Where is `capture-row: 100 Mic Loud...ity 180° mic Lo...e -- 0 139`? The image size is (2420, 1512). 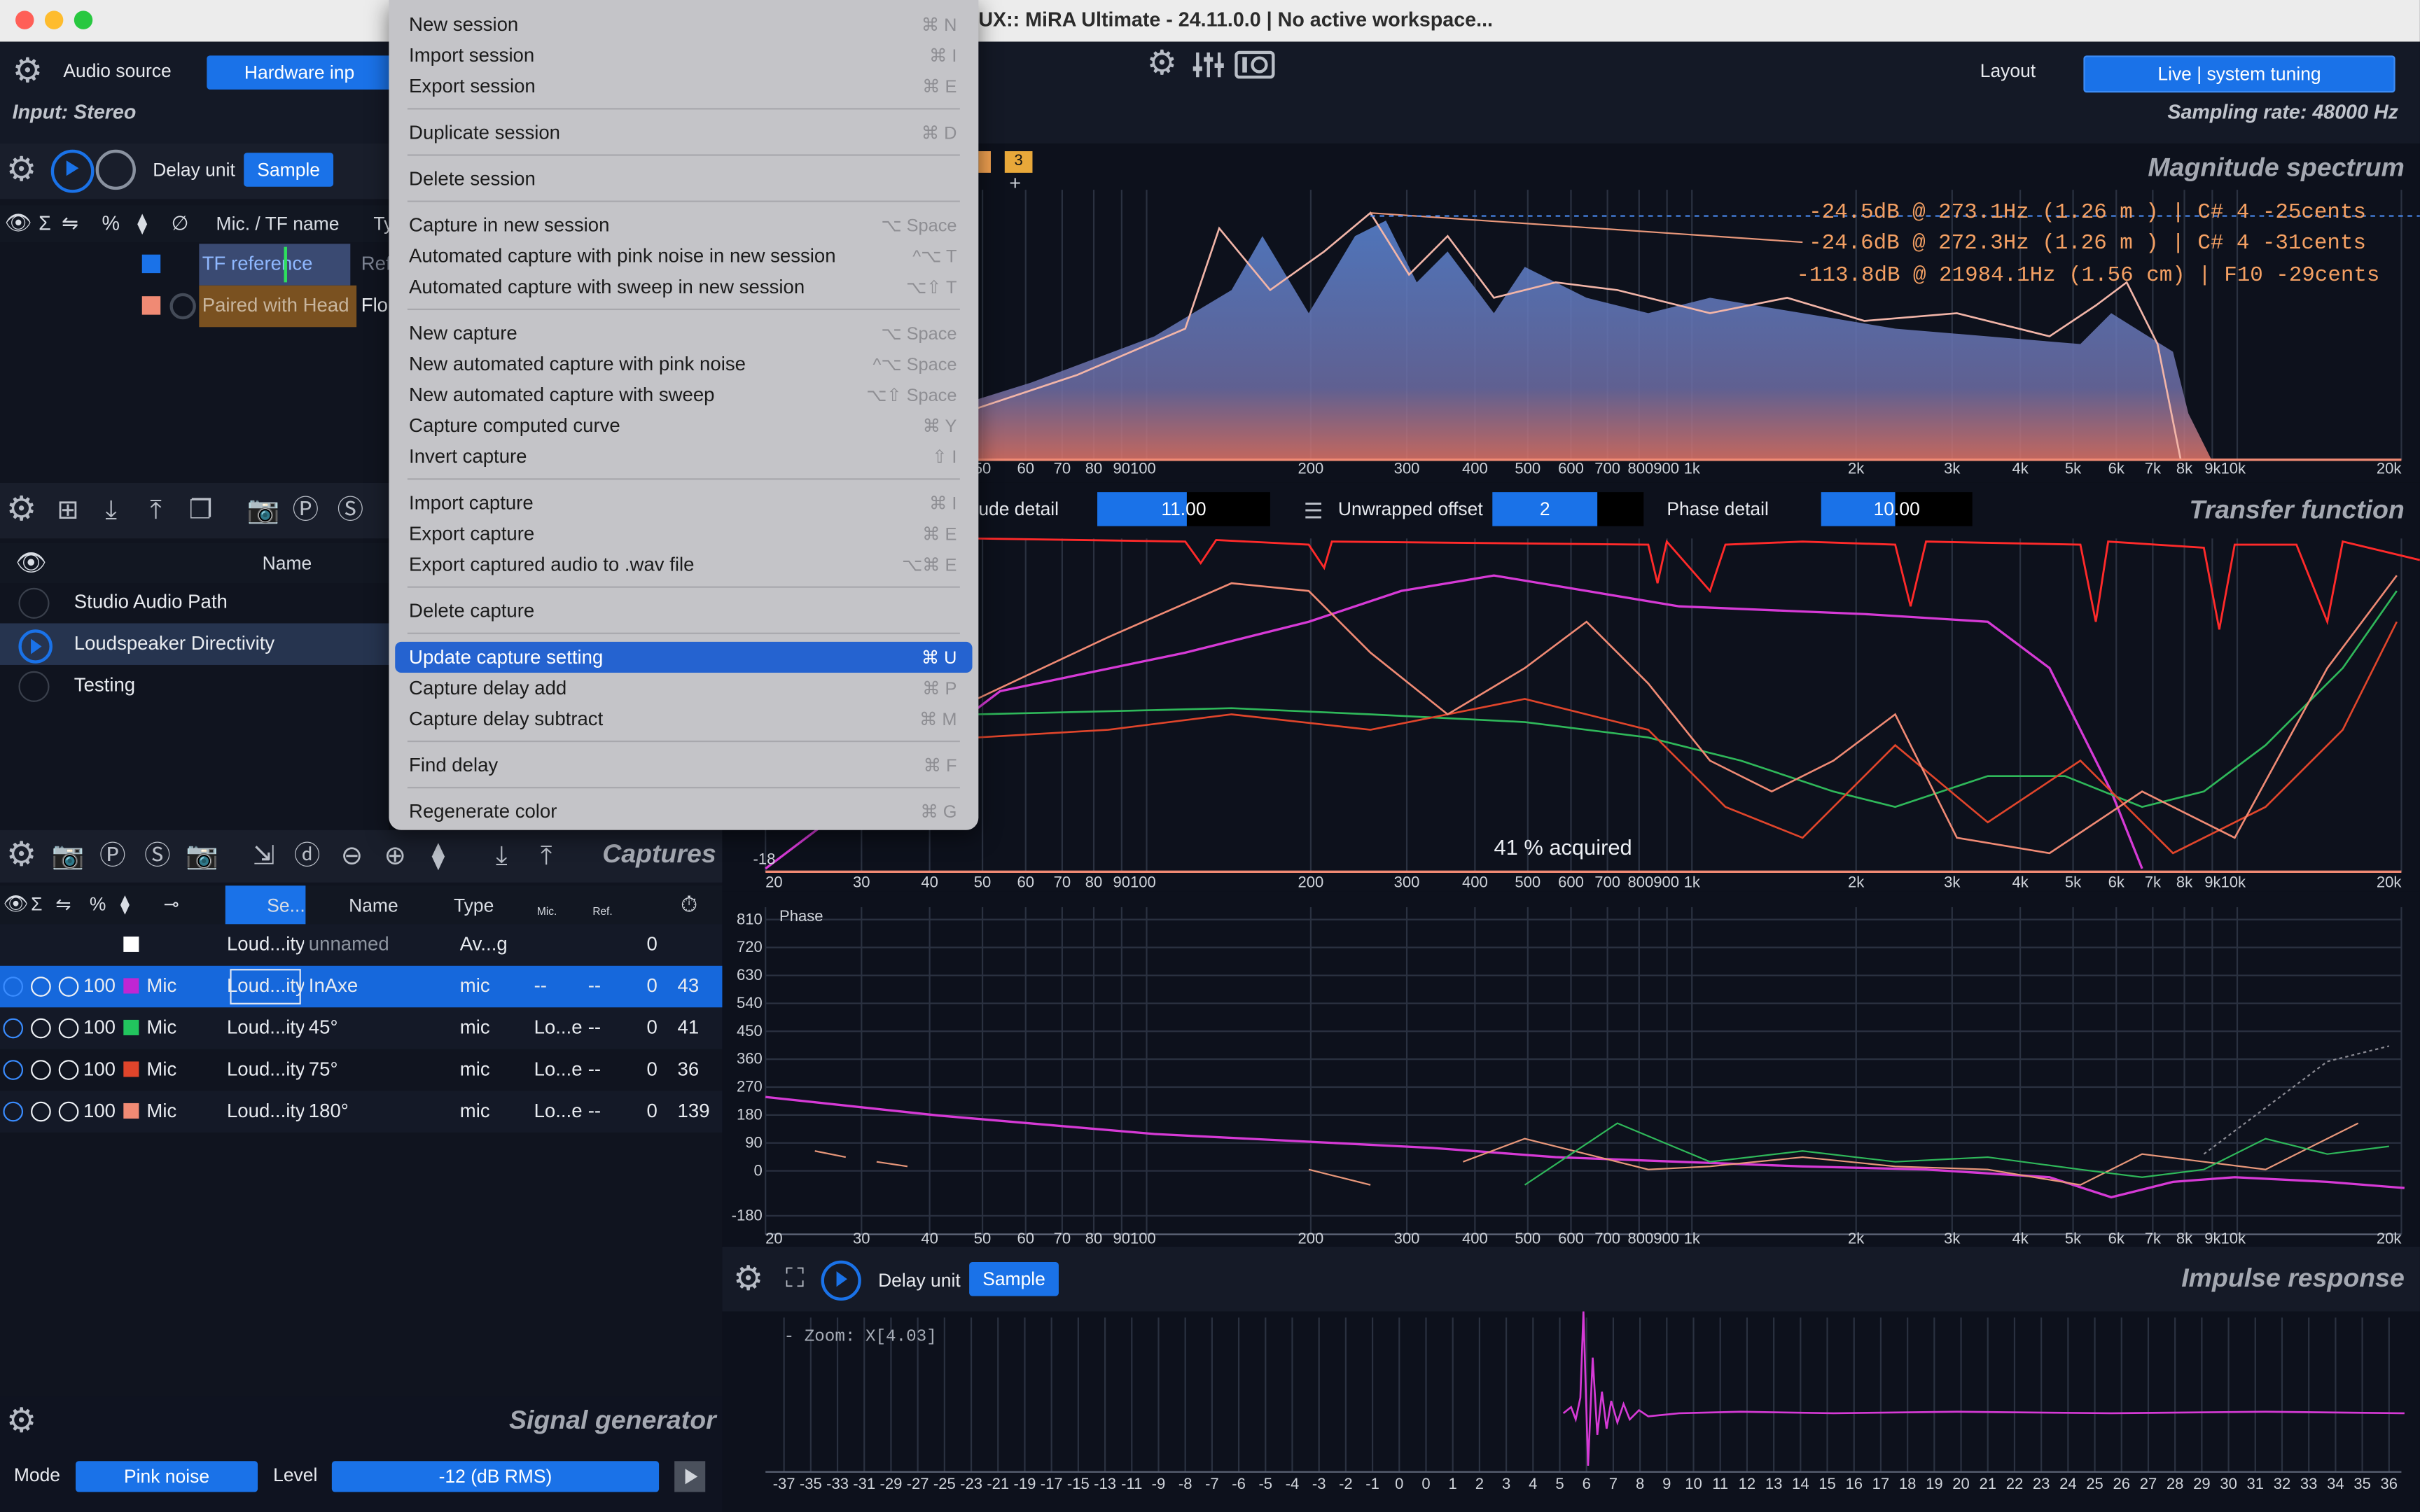 capture-row: 100 Mic Loud...ity 180° mic Lo...e -- 0 139 is located at coordinates (361, 1112).